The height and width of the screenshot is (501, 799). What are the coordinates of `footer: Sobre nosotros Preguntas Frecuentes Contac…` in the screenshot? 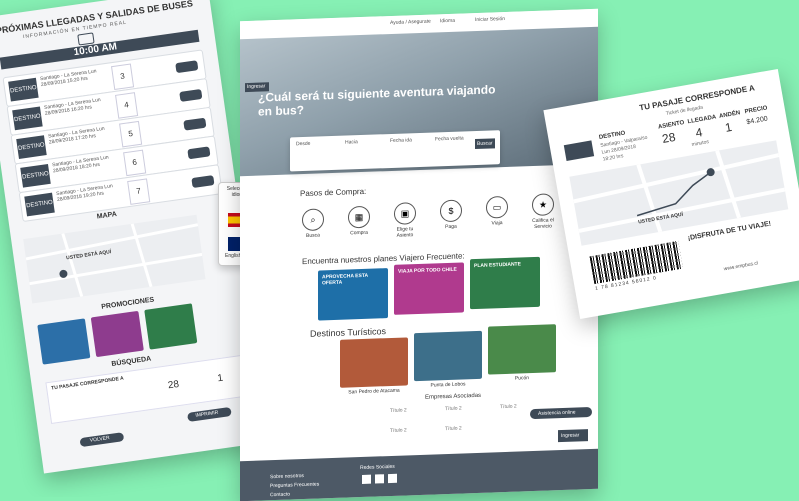 It's located at (419, 474).